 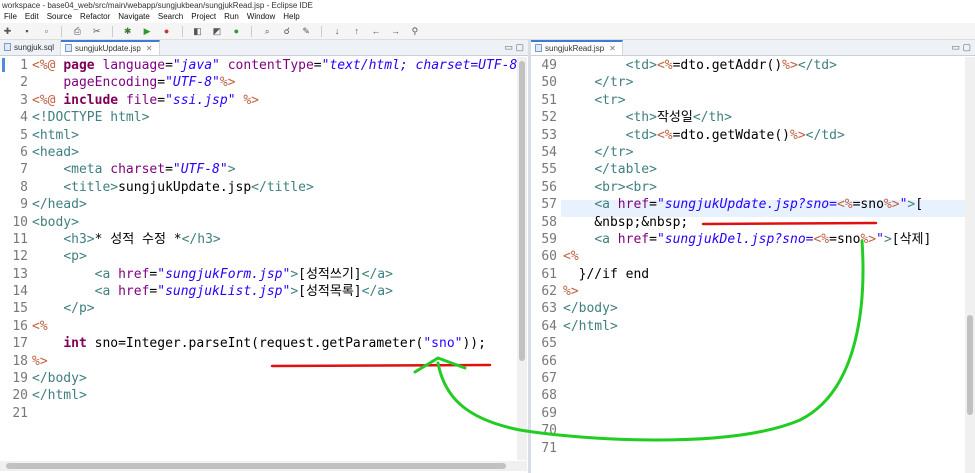 I want to click on new-package-icon: ◩, so click(x=216, y=31).